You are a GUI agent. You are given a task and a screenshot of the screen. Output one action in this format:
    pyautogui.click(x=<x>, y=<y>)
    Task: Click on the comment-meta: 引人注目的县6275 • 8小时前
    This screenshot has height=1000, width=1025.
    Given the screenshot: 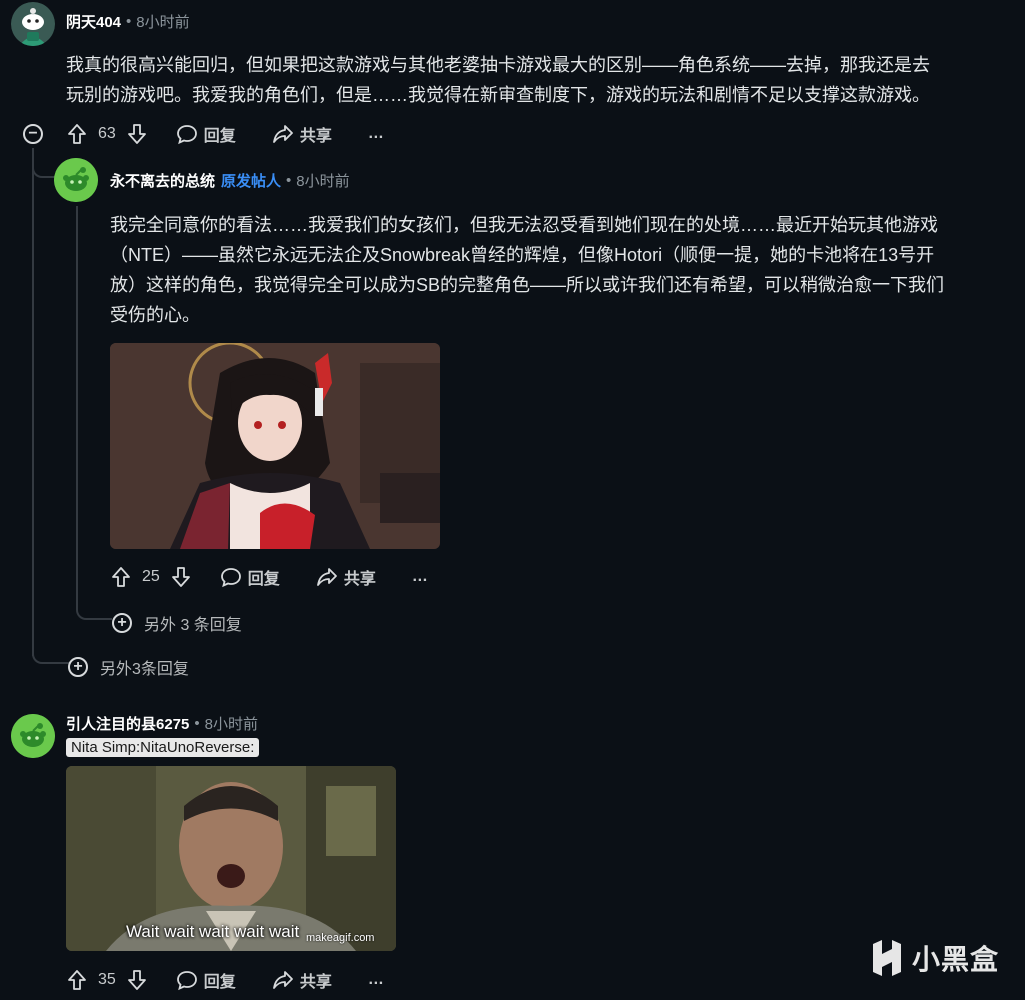 What is the action you would take?
    pyautogui.click(x=162, y=723)
    